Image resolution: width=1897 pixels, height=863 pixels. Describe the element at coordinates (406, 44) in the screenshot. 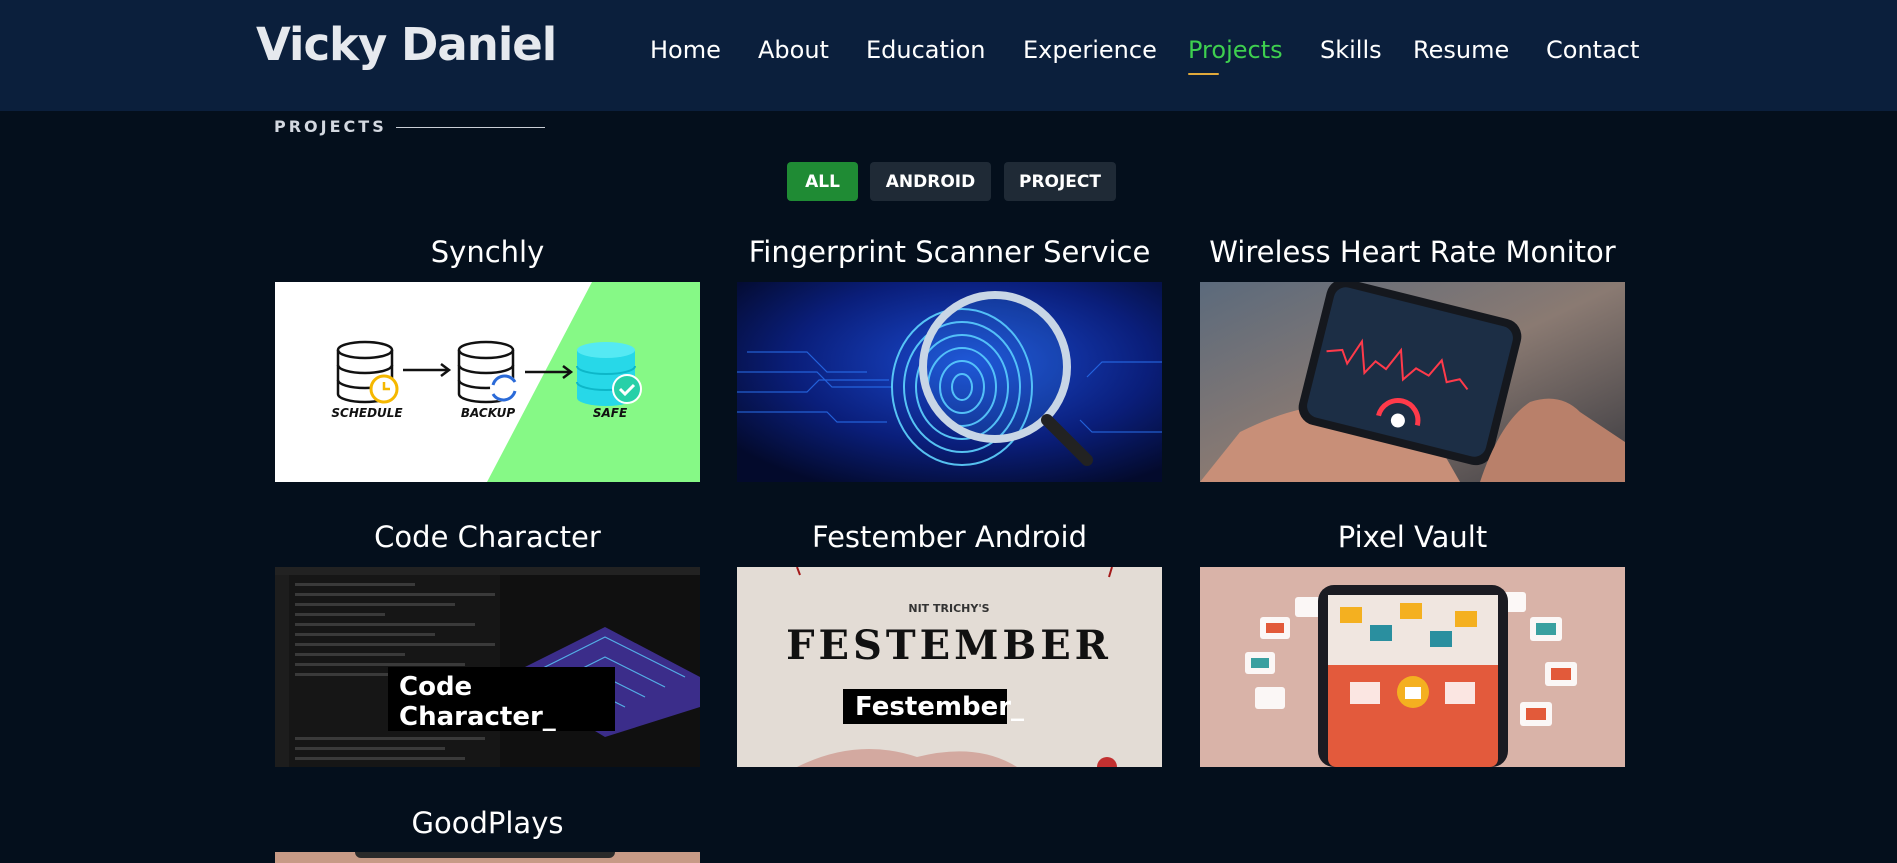

I see `site-logo: Vicky Daniel` at that location.